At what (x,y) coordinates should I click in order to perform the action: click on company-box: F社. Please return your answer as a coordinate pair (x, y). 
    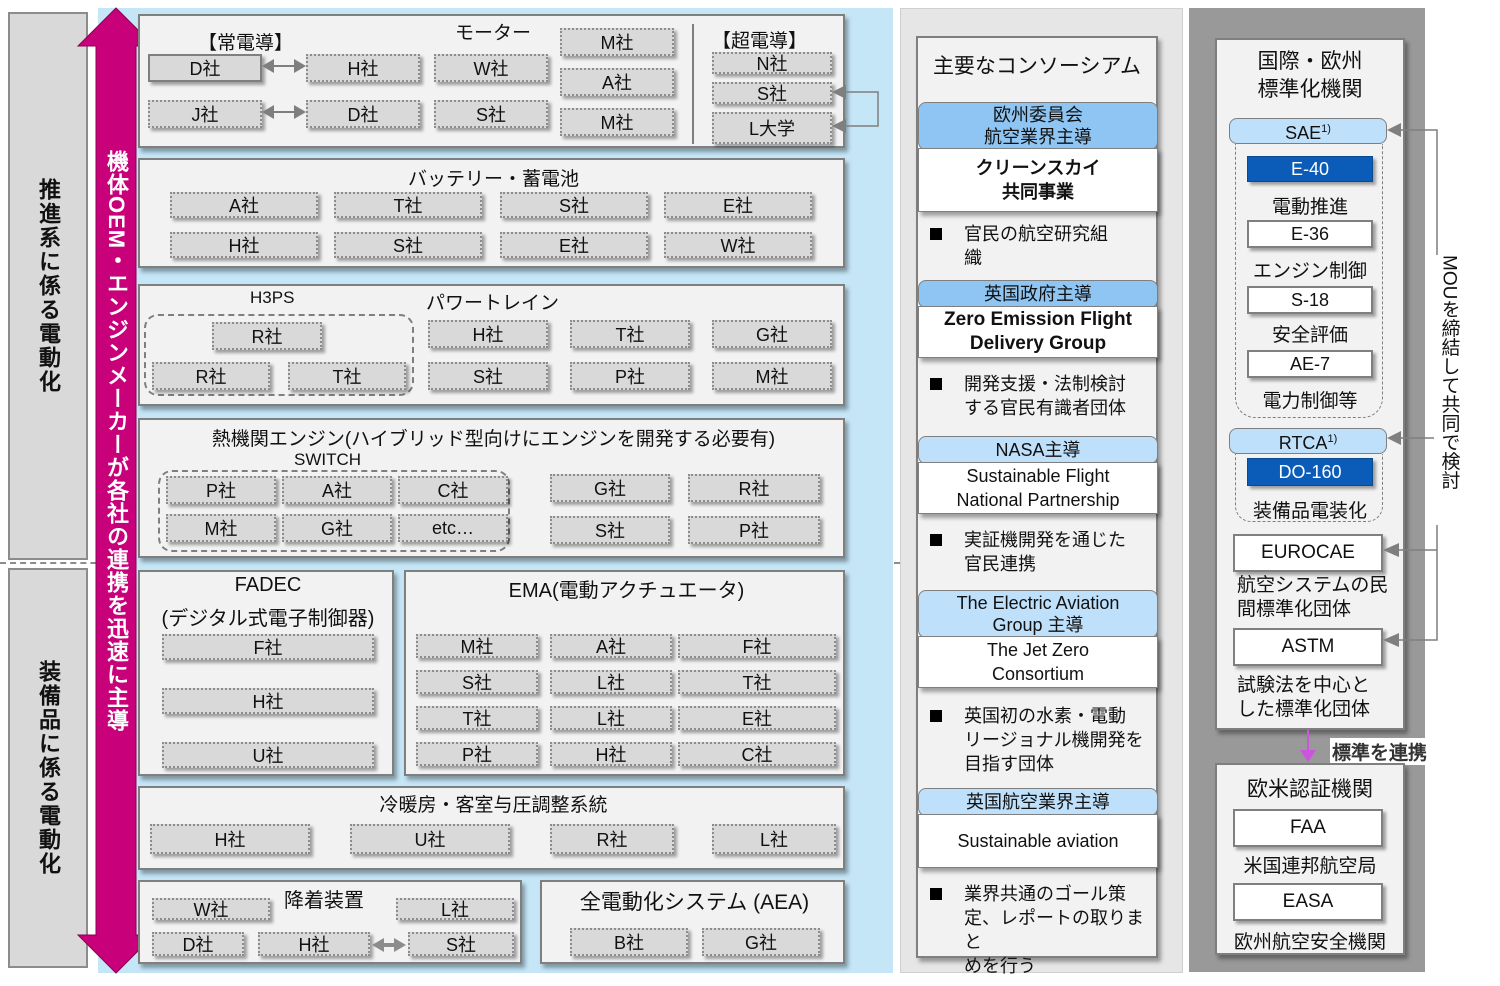
    Looking at the image, I should click on (268, 647).